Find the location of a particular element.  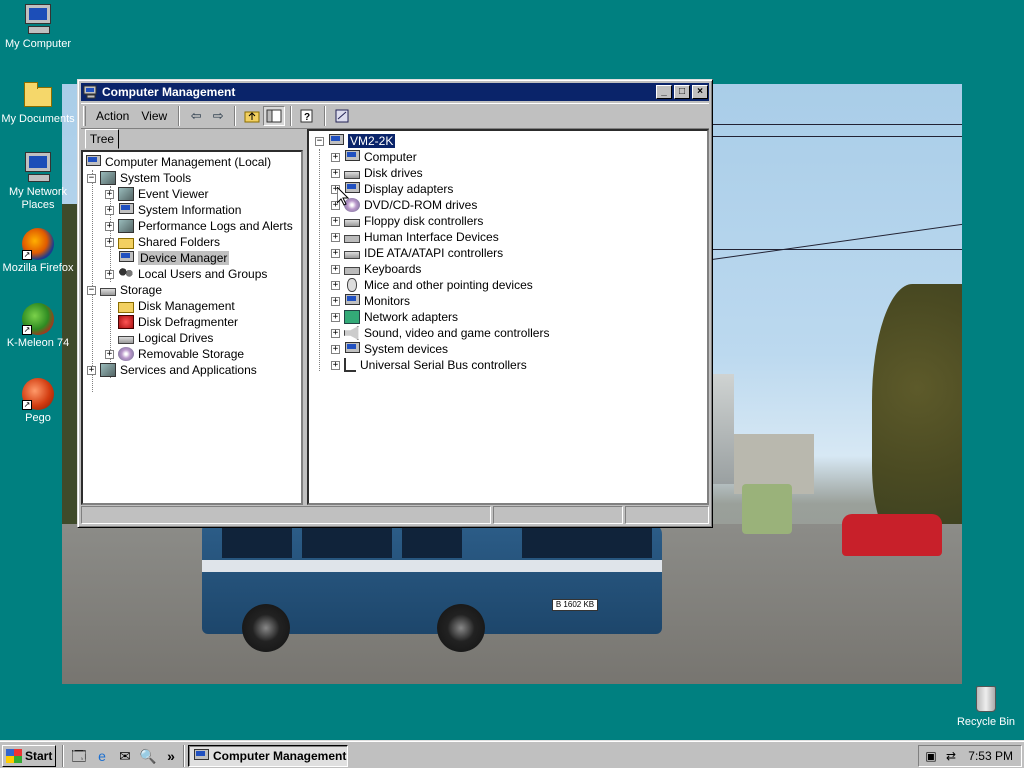

tree-item-system-information: + System Information is located at coordinates (173, 210).